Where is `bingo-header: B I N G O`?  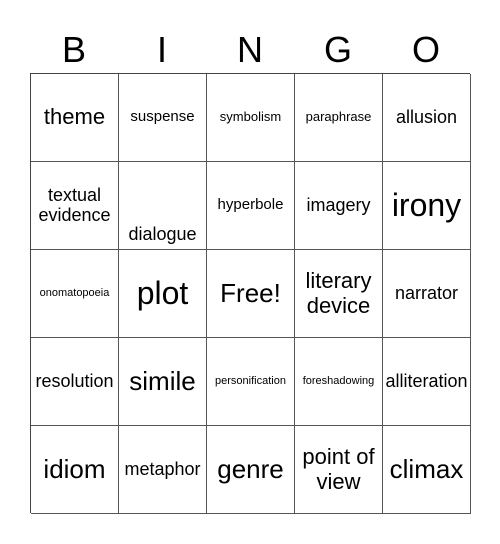 bingo-header: B I N G O is located at coordinates (250, 50).